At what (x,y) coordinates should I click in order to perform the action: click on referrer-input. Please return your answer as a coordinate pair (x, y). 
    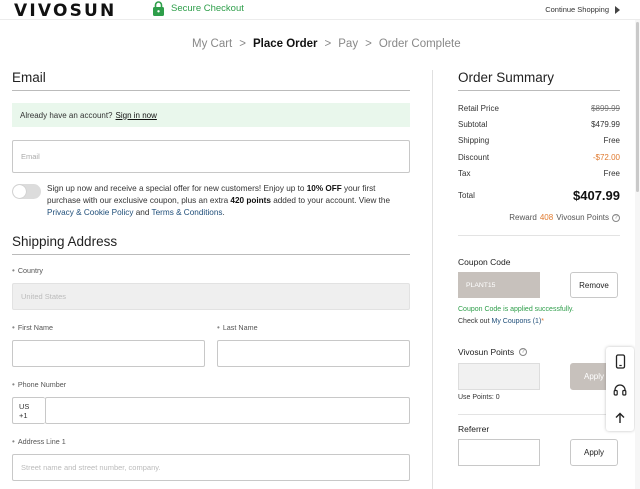
    Looking at the image, I should click on (499, 453).